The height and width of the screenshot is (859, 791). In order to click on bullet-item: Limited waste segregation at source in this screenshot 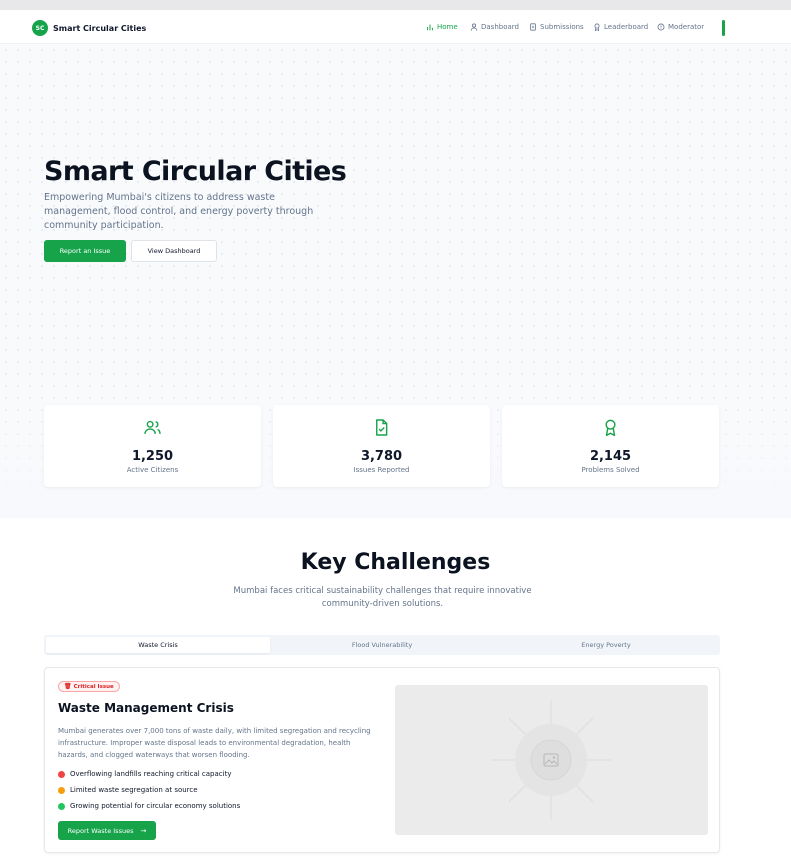, I will do `click(128, 790)`.